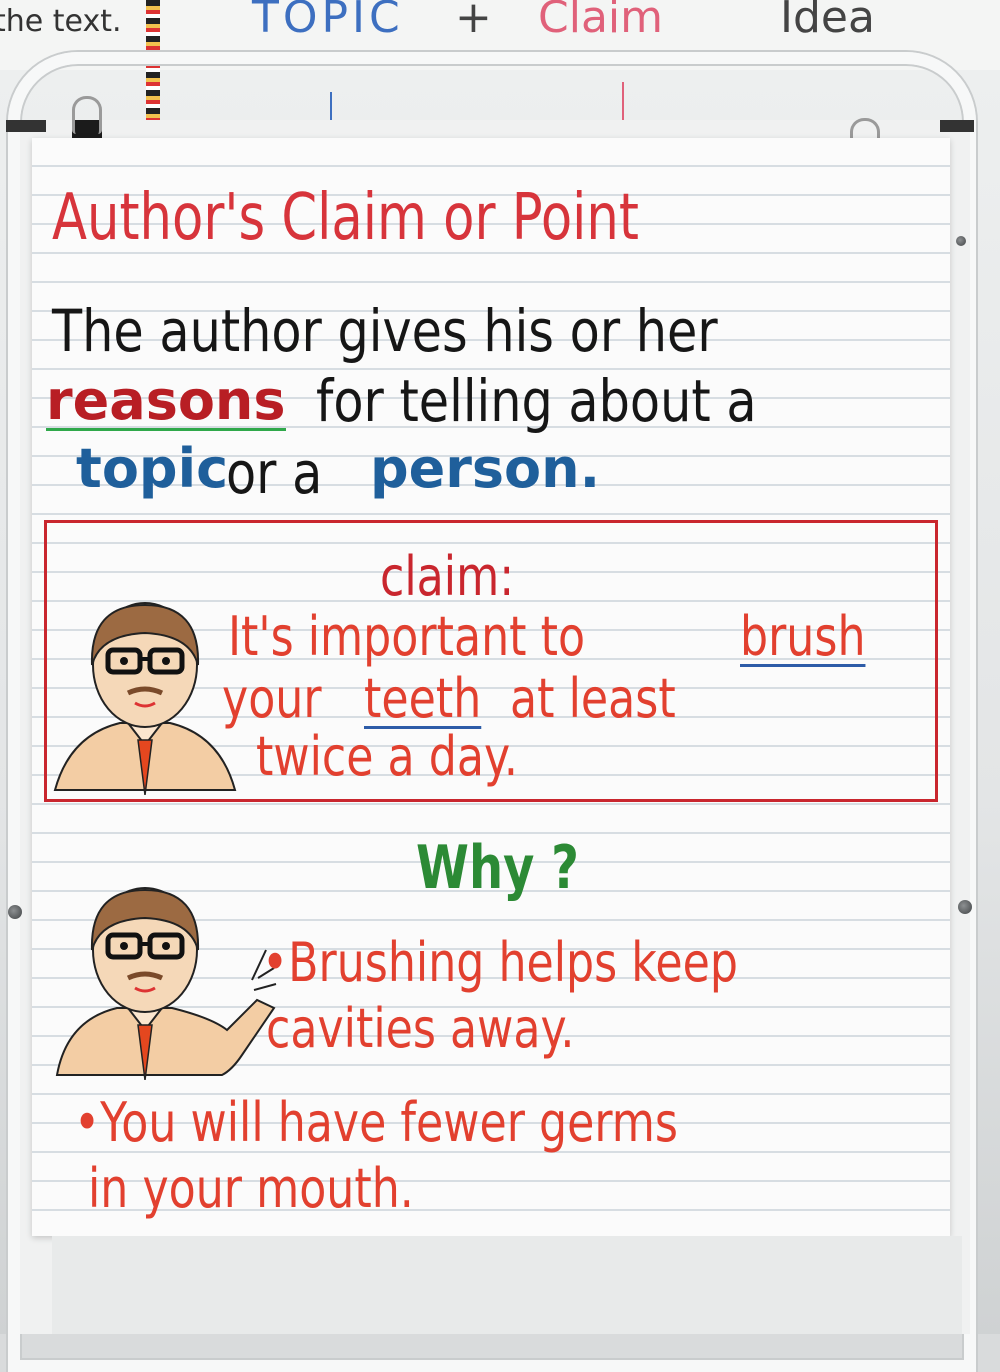 This screenshot has height=1372, width=1000. Describe the element at coordinates (385, 331) in the screenshot. I see `definition-line-1: The author gives his or her` at that location.